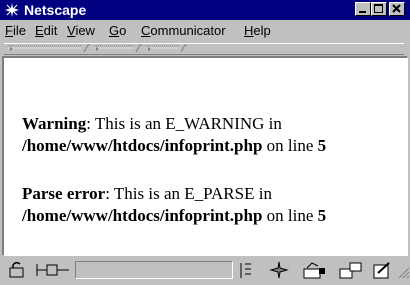 This screenshot has width=410, height=285. I want to click on message-type: Warning, so click(54, 123).